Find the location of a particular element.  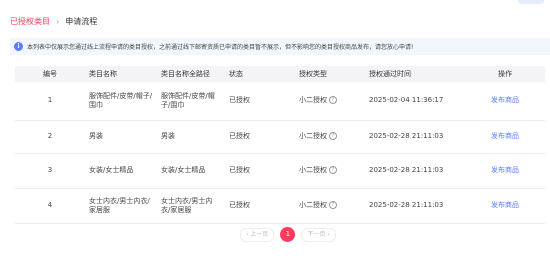

col-header-action: 操作 is located at coordinates (505, 74).